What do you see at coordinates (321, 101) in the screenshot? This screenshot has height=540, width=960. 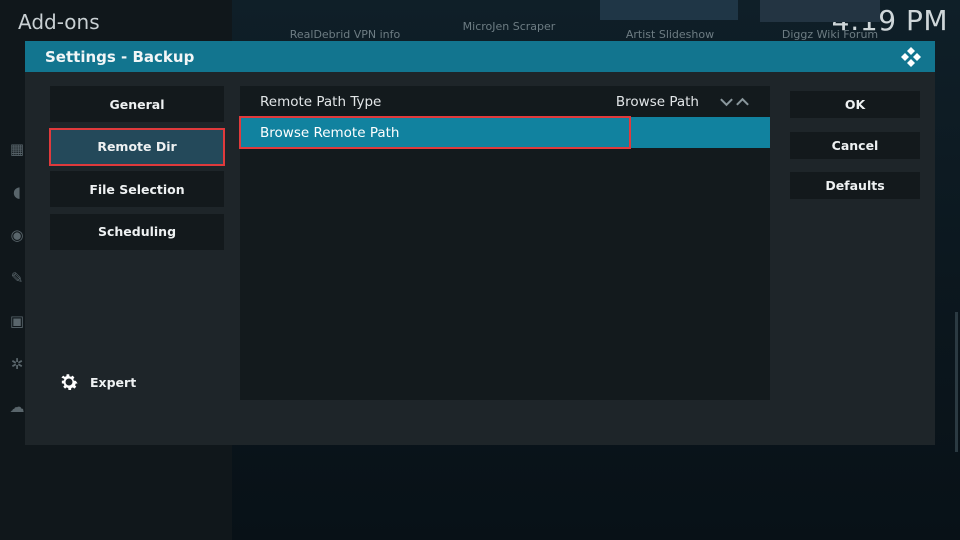 I see `setting-label: Remote Path Type` at bounding box center [321, 101].